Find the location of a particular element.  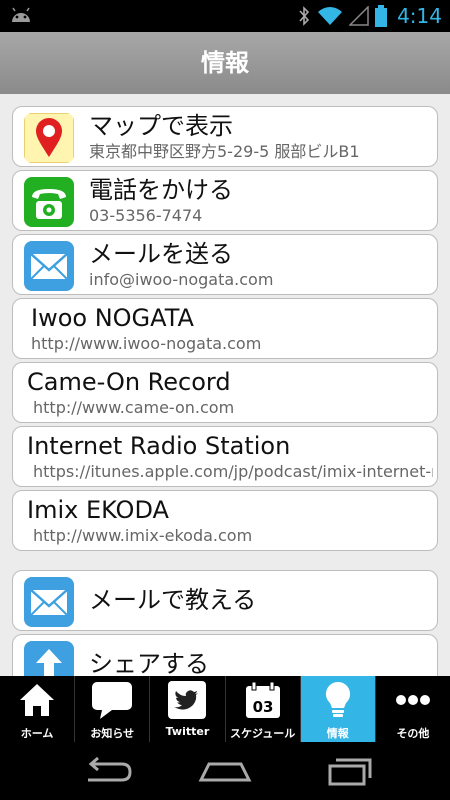

navigation-bar is located at coordinates (225, 771).